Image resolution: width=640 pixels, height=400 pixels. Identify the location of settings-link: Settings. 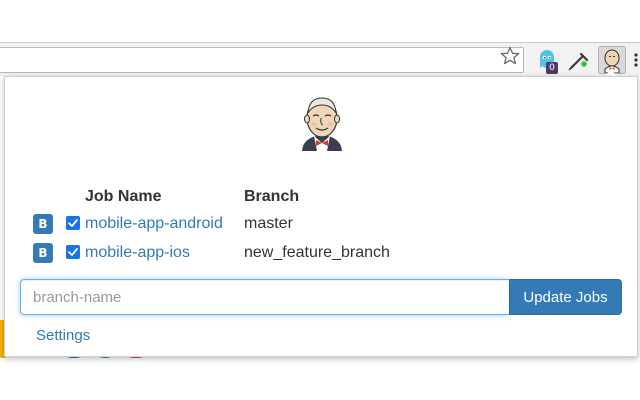
(63, 335).